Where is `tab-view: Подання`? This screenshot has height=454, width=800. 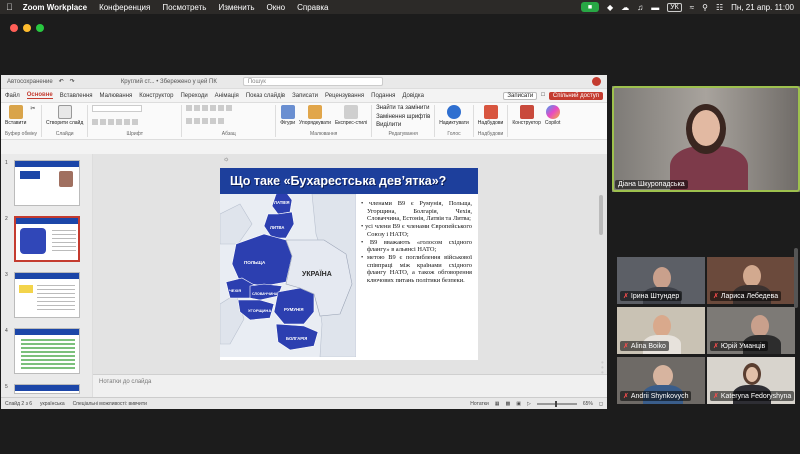 tab-view: Подання is located at coordinates (383, 96).